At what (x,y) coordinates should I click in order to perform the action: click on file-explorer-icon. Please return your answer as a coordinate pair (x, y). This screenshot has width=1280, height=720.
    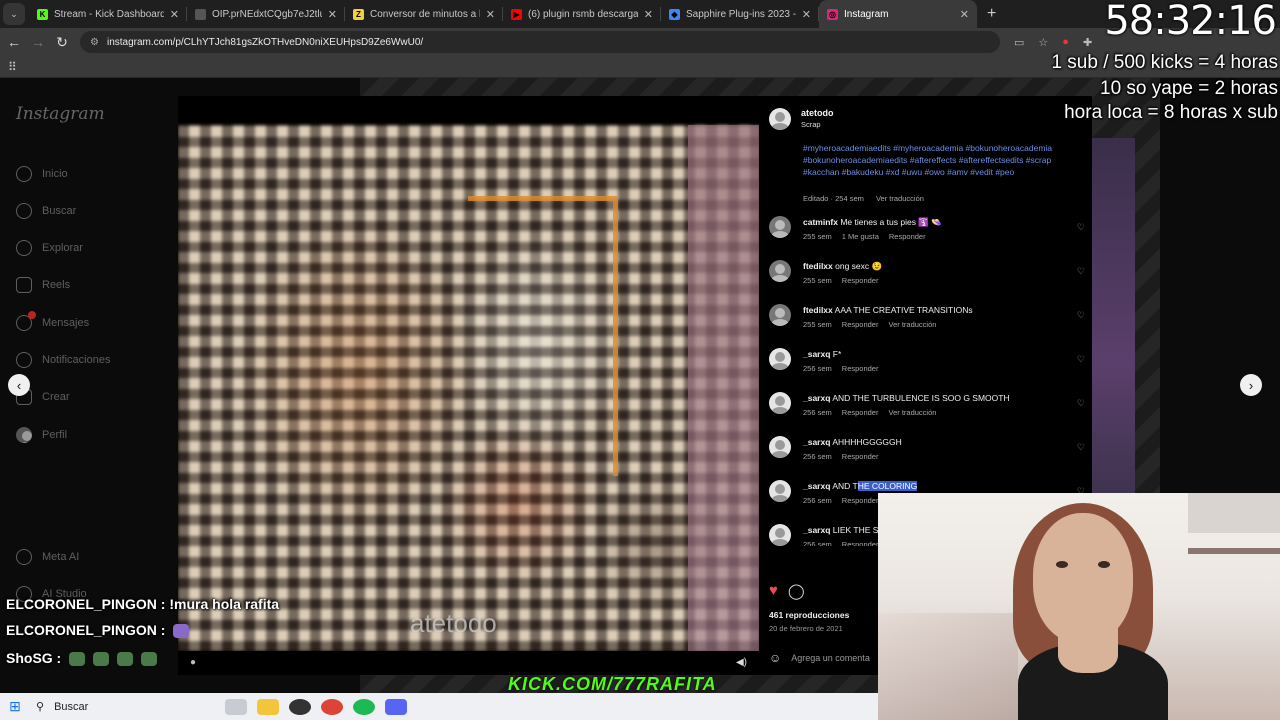
    Looking at the image, I should click on (268, 706).